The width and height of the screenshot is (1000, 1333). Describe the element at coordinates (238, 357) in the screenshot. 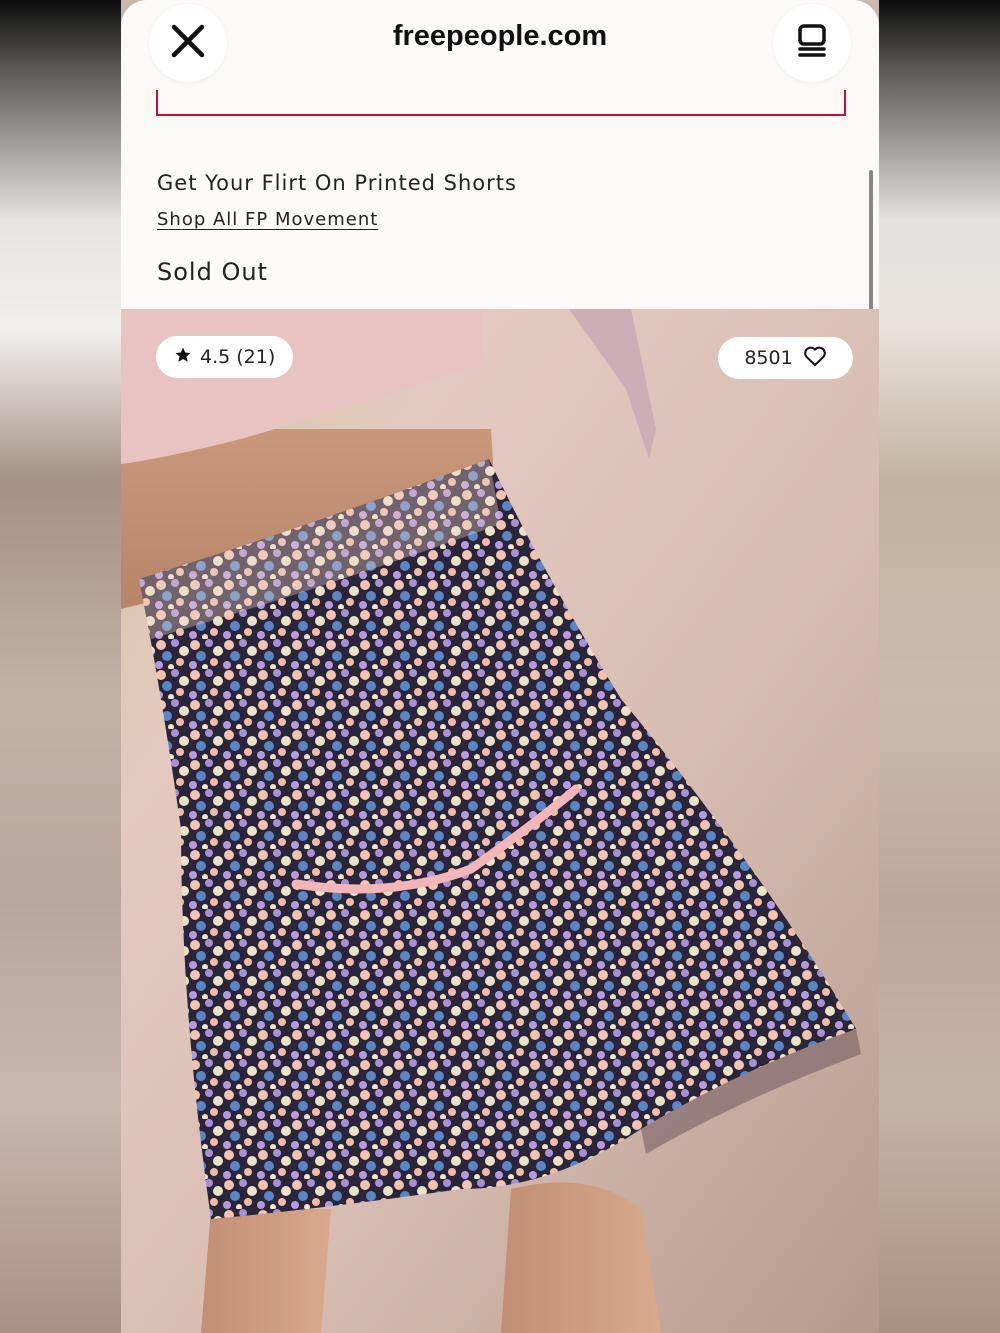

I see `rating-text: 4.5 (21)` at that location.